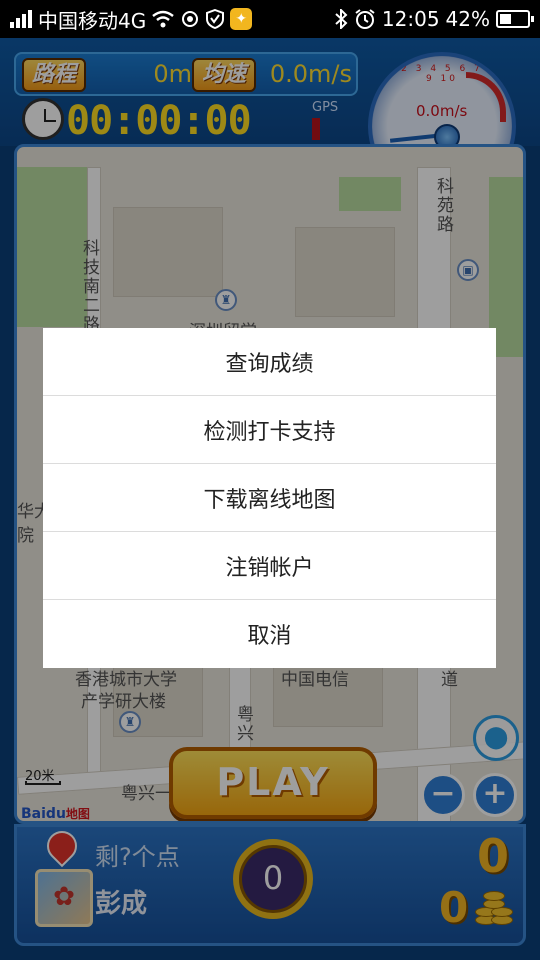 The image size is (540, 960). I want to click on menu-item-logout-account: 注销帐户, so click(269, 566).